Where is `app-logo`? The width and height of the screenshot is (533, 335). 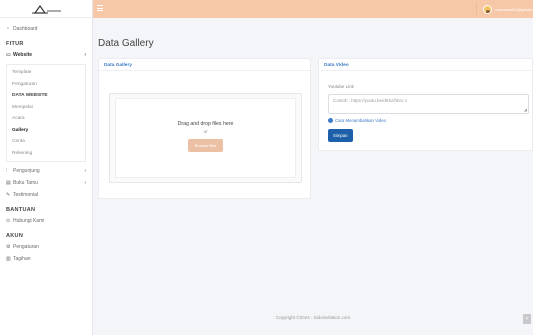
app-logo is located at coordinates (46, 9).